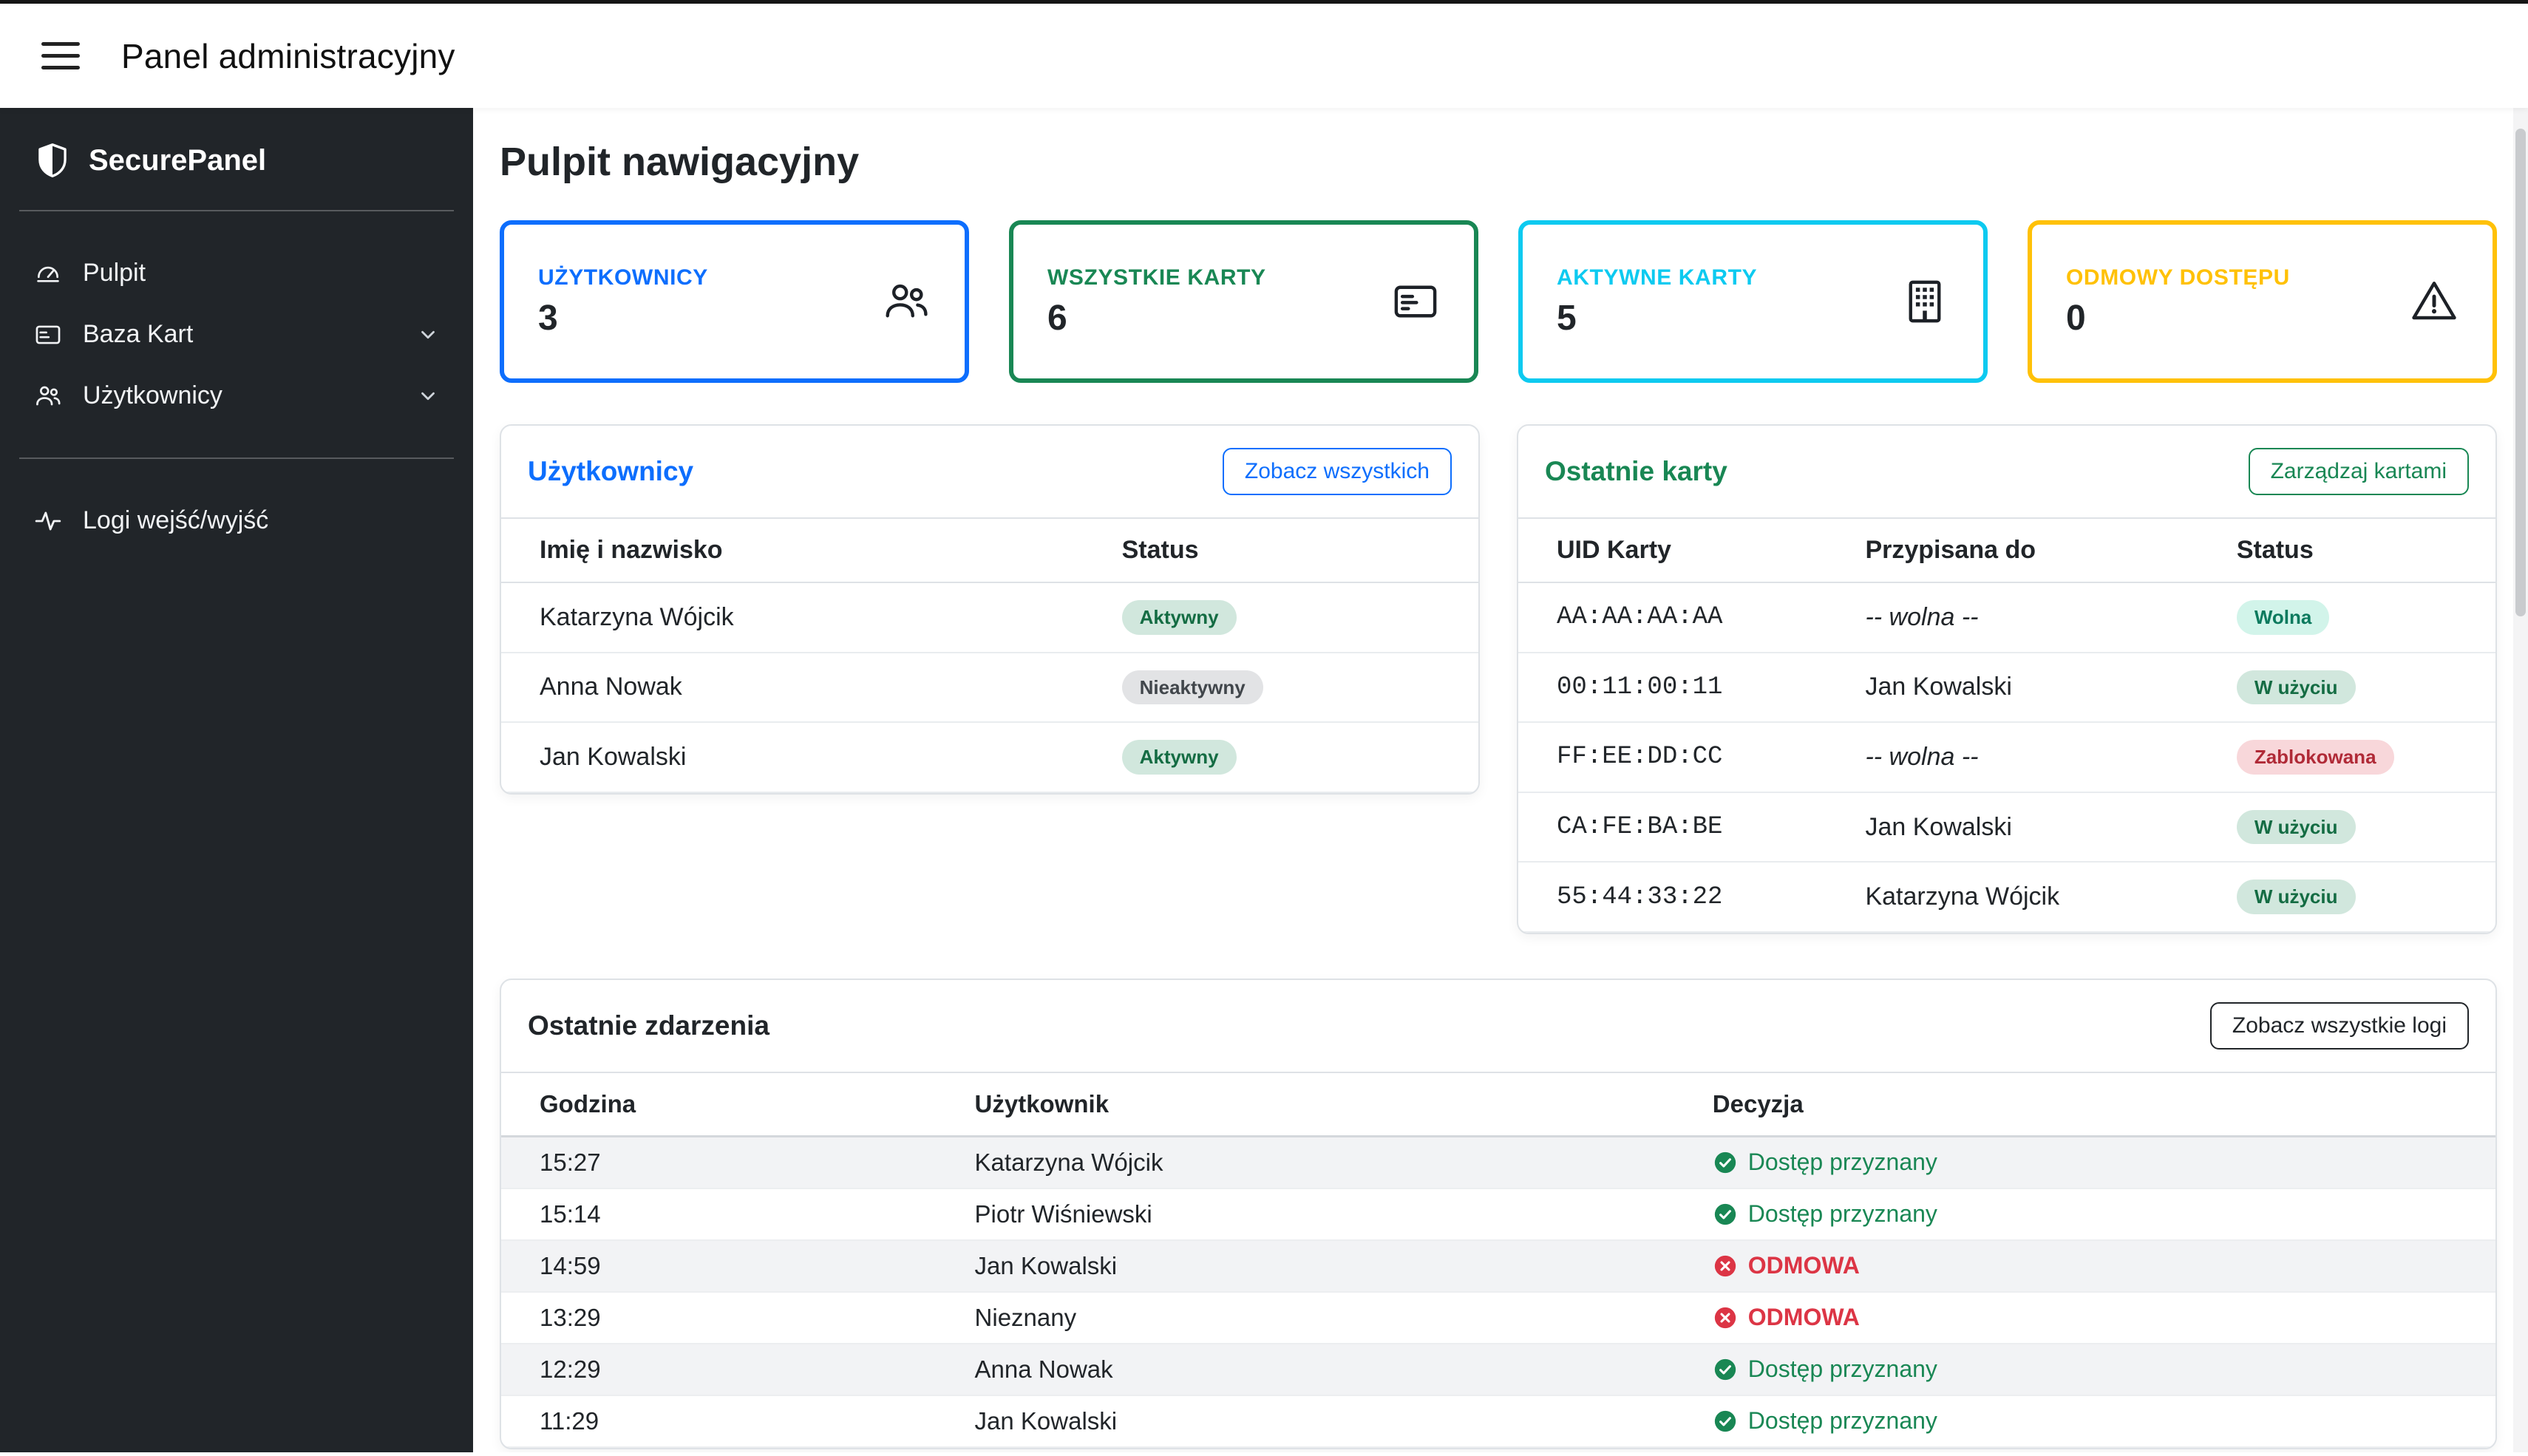 Image resolution: width=2528 pixels, height=1456 pixels. What do you see at coordinates (237, 458) in the screenshot?
I see `sidebar-divider` at bounding box center [237, 458].